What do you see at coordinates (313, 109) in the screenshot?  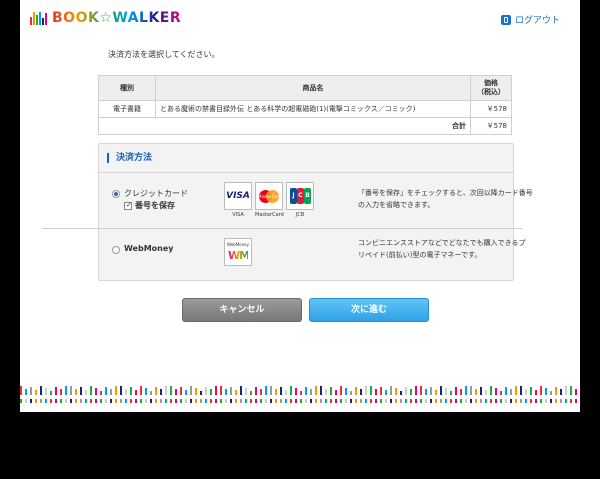 I see `row-name: とある魔術の禁書目録外伝 とある科学の超電磁砲(1)(電撃コミックス／コミック)` at bounding box center [313, 109].